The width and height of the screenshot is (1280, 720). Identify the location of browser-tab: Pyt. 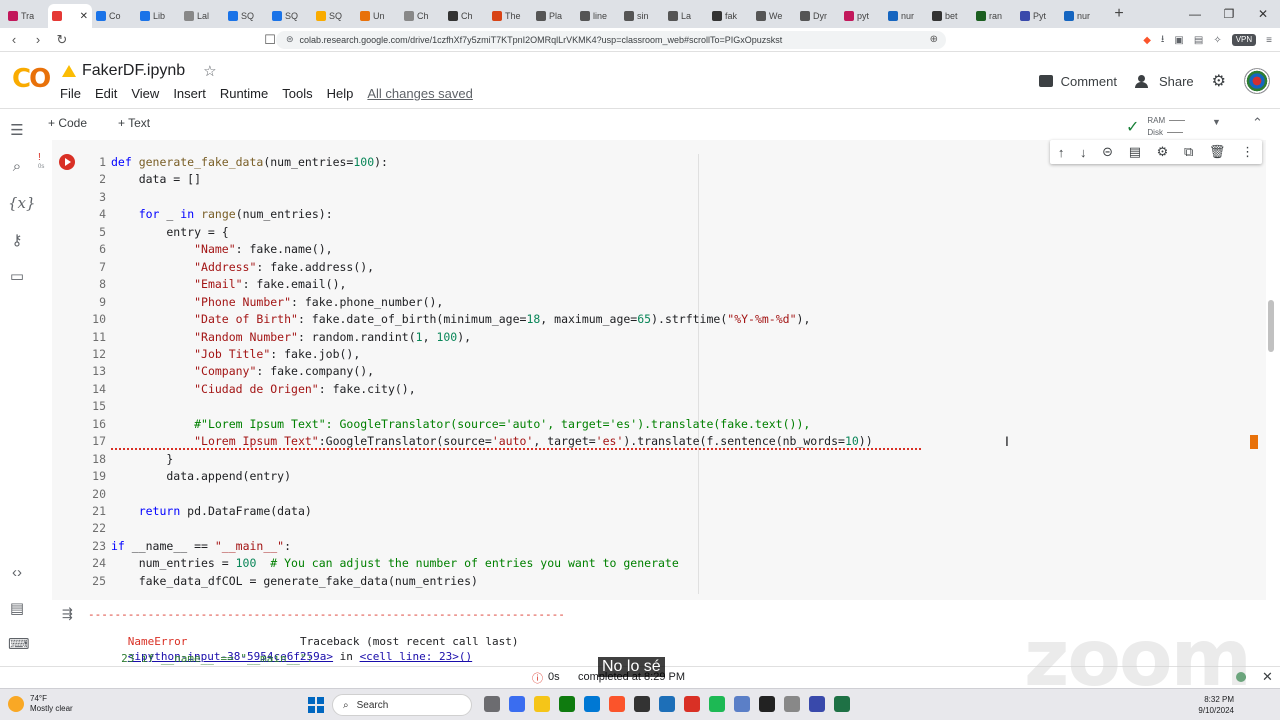
(1038, 16).